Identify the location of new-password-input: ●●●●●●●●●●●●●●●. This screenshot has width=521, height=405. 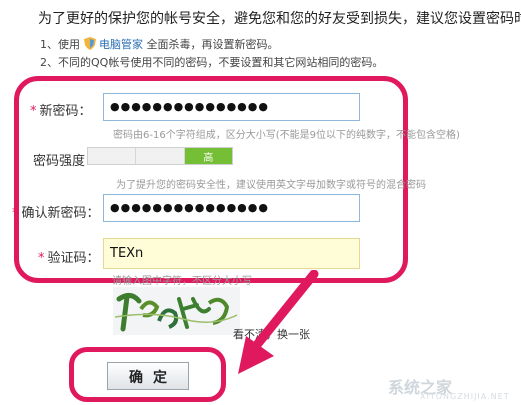
(231, 107).